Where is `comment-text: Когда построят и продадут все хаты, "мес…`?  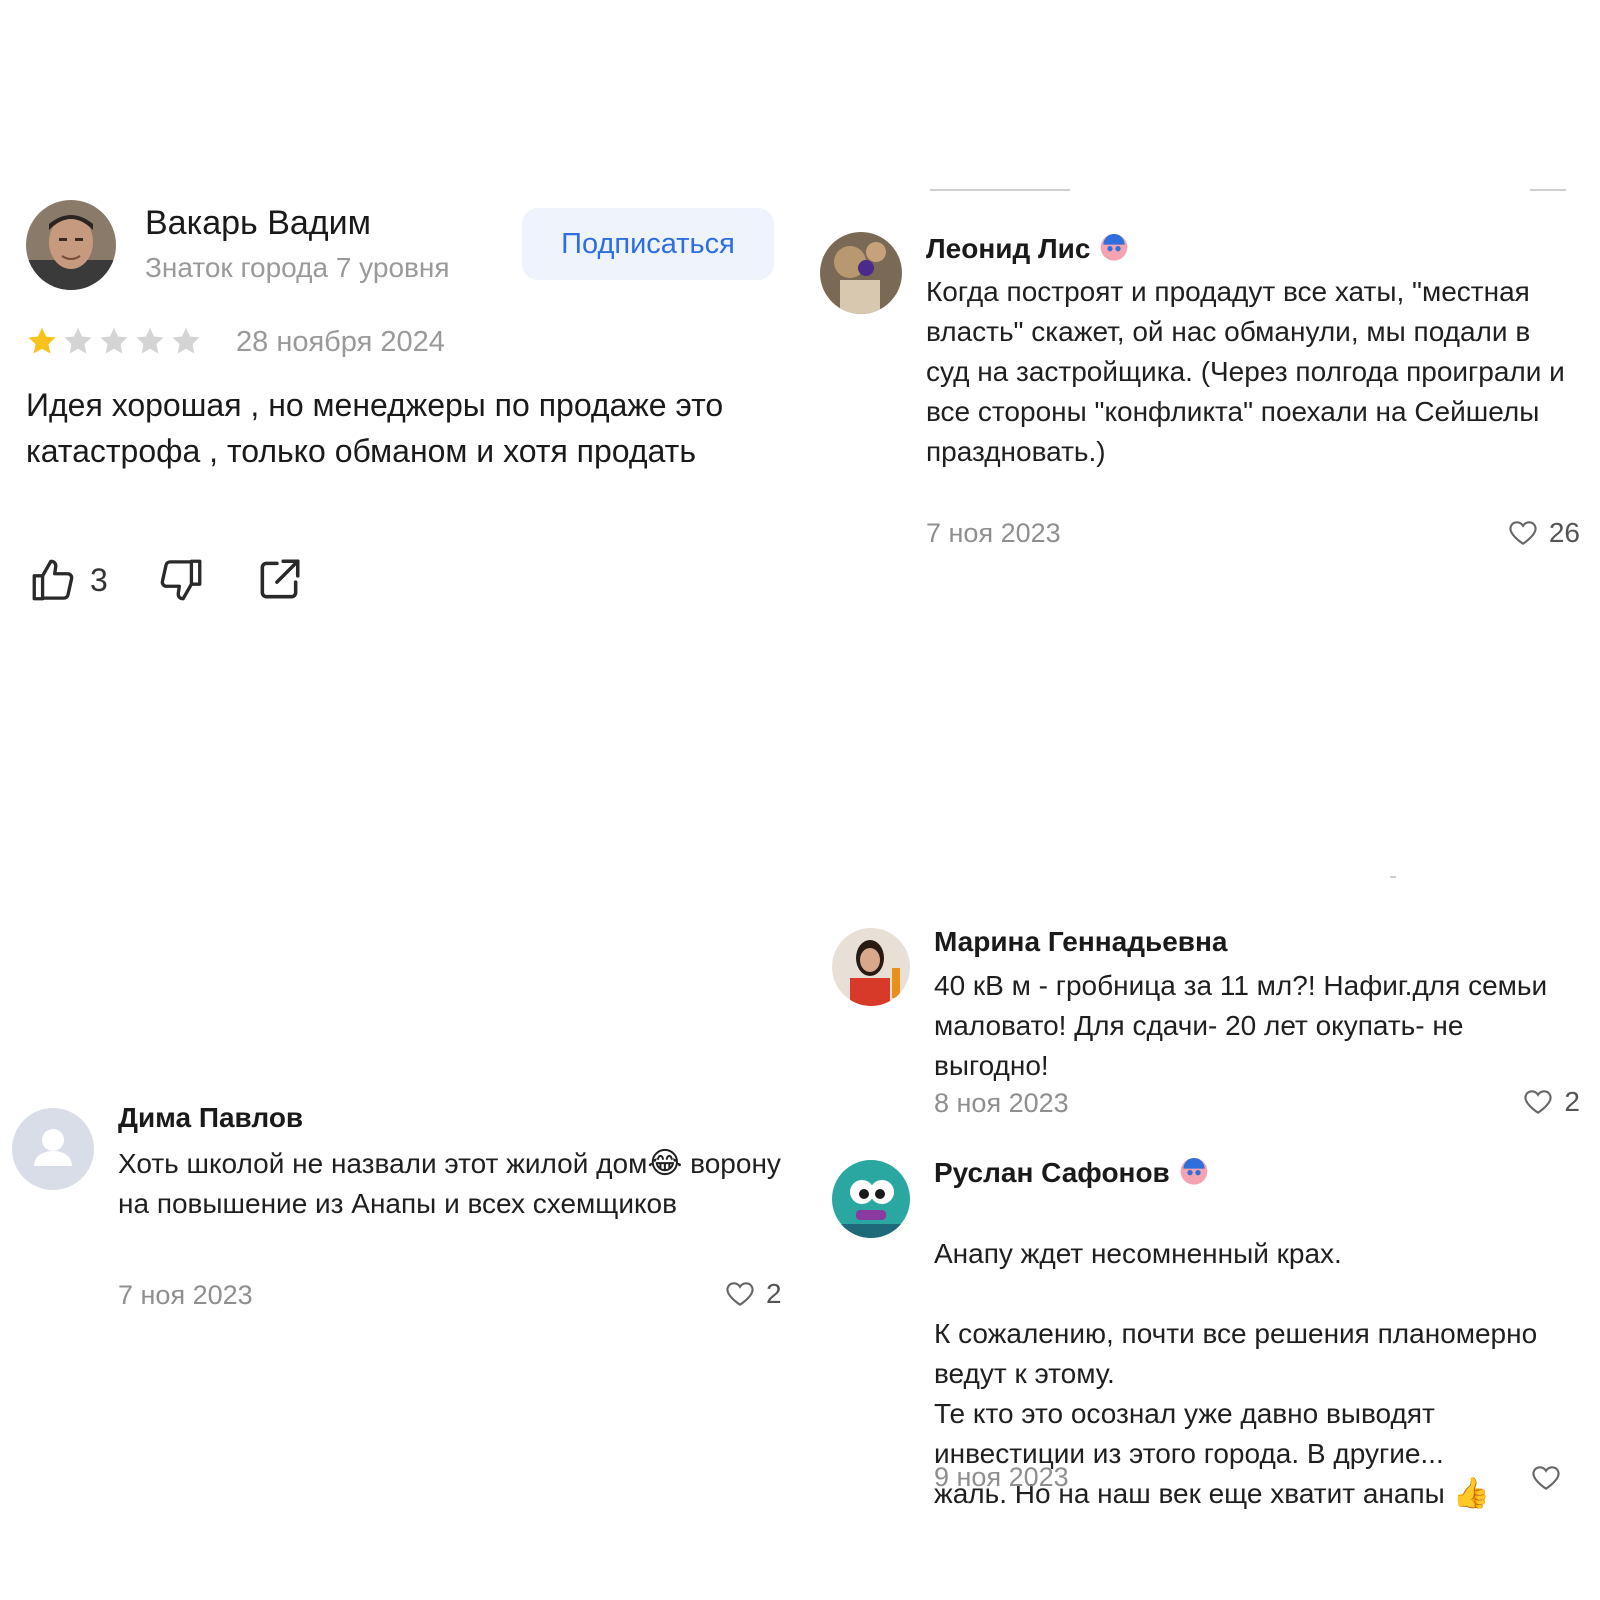 comment-text: Когда построят и продадут все хаты, "мес… is located at coordinates (1245, 371).